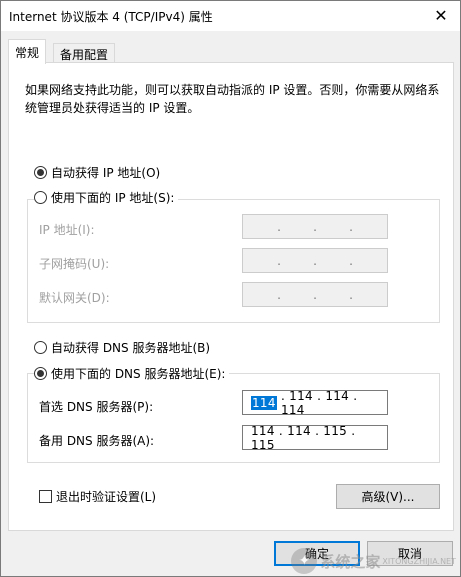 The image size is (461, 577). I want to click on watermark-text: 系统之家, so click(350, 561).